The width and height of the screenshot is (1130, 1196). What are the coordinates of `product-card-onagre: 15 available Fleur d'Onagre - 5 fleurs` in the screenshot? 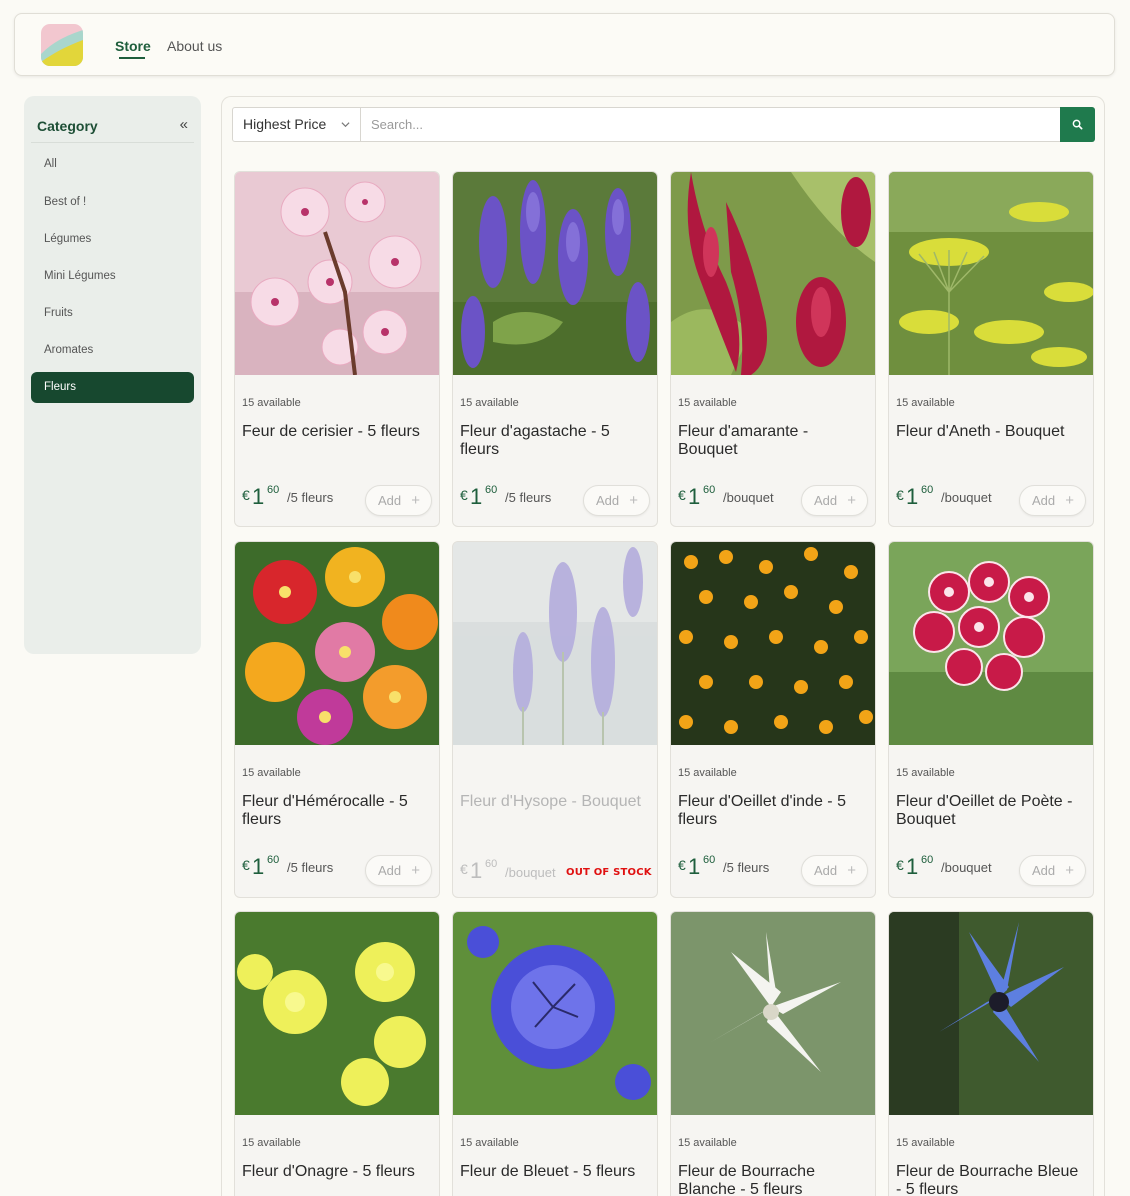 It's located at (337, 1053).